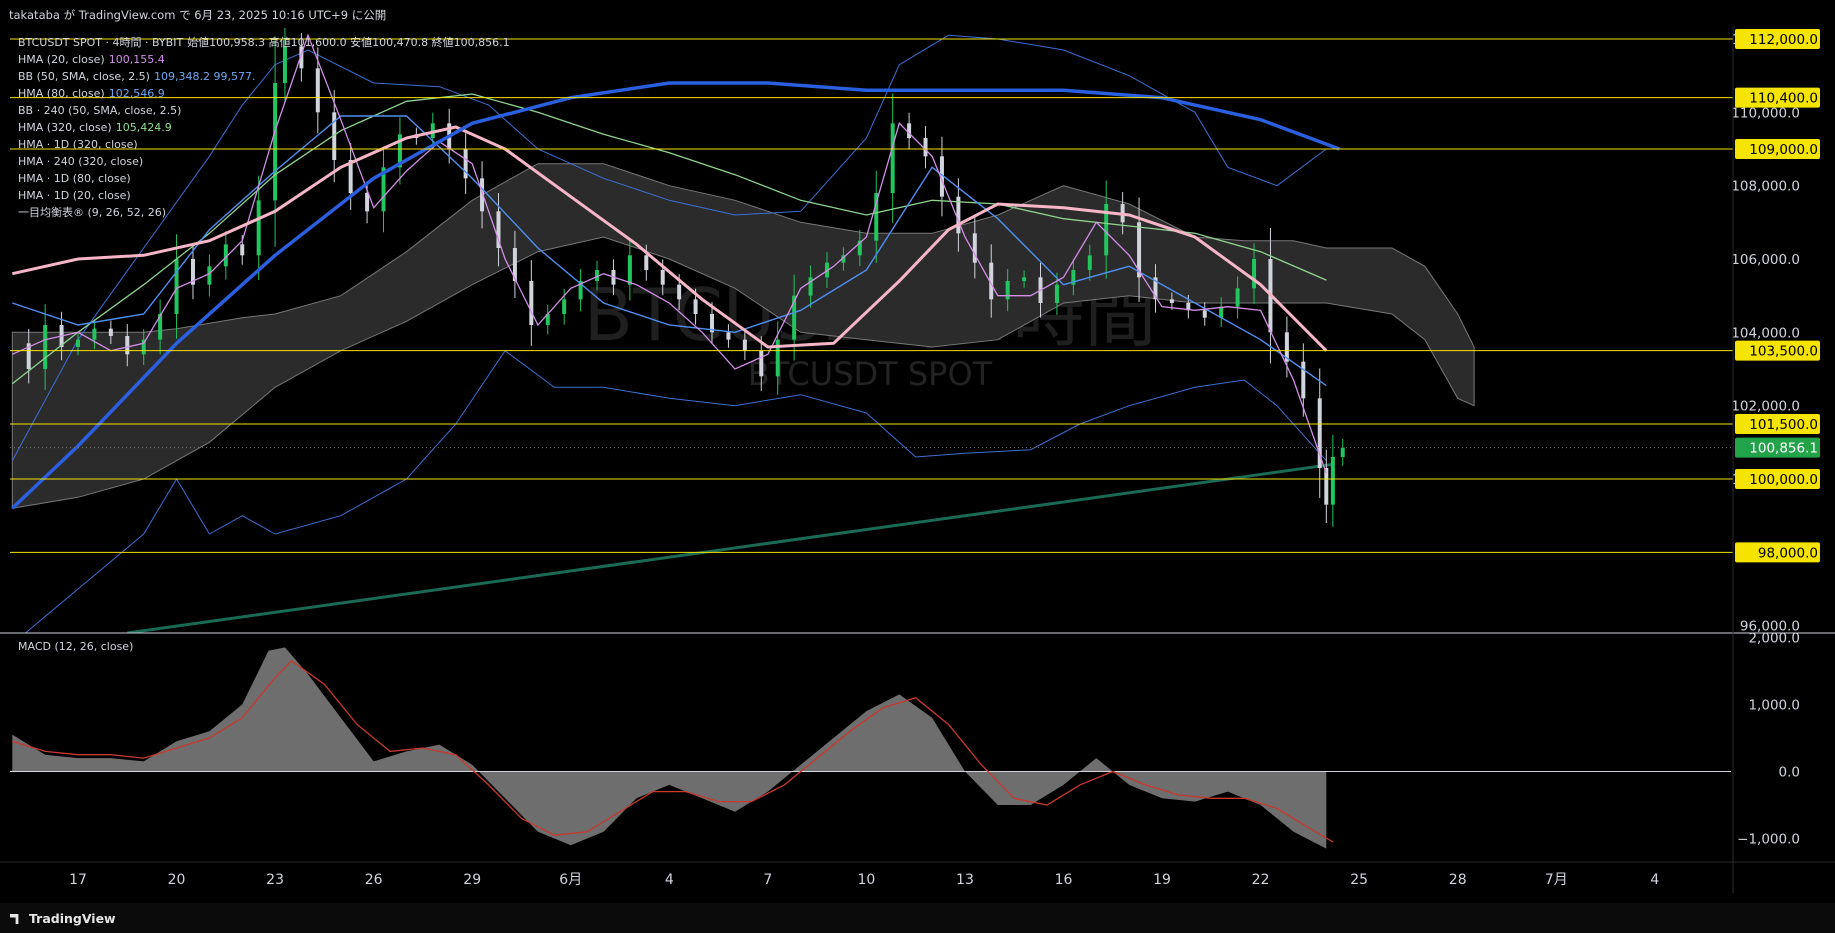 The width and height of the screenshot is (1835, 933). I want to click on legend-row: HMA · 1D (320, close), so click(264, 144).